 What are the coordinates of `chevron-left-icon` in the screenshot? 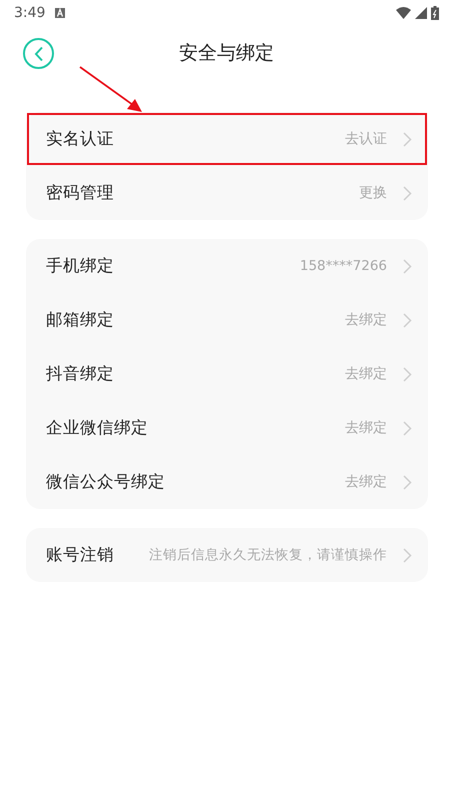 It's located at (39, 54).